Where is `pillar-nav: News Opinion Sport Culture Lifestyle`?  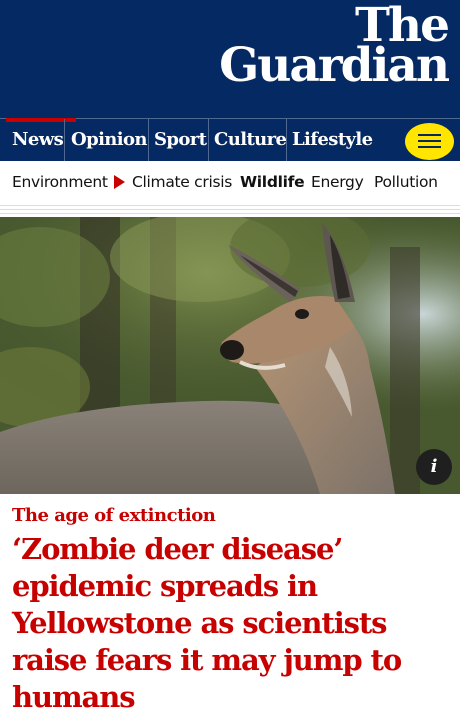 pillar-nav: News Opinion Sport Culture Lifestyle is located at coordinates (230, 139).